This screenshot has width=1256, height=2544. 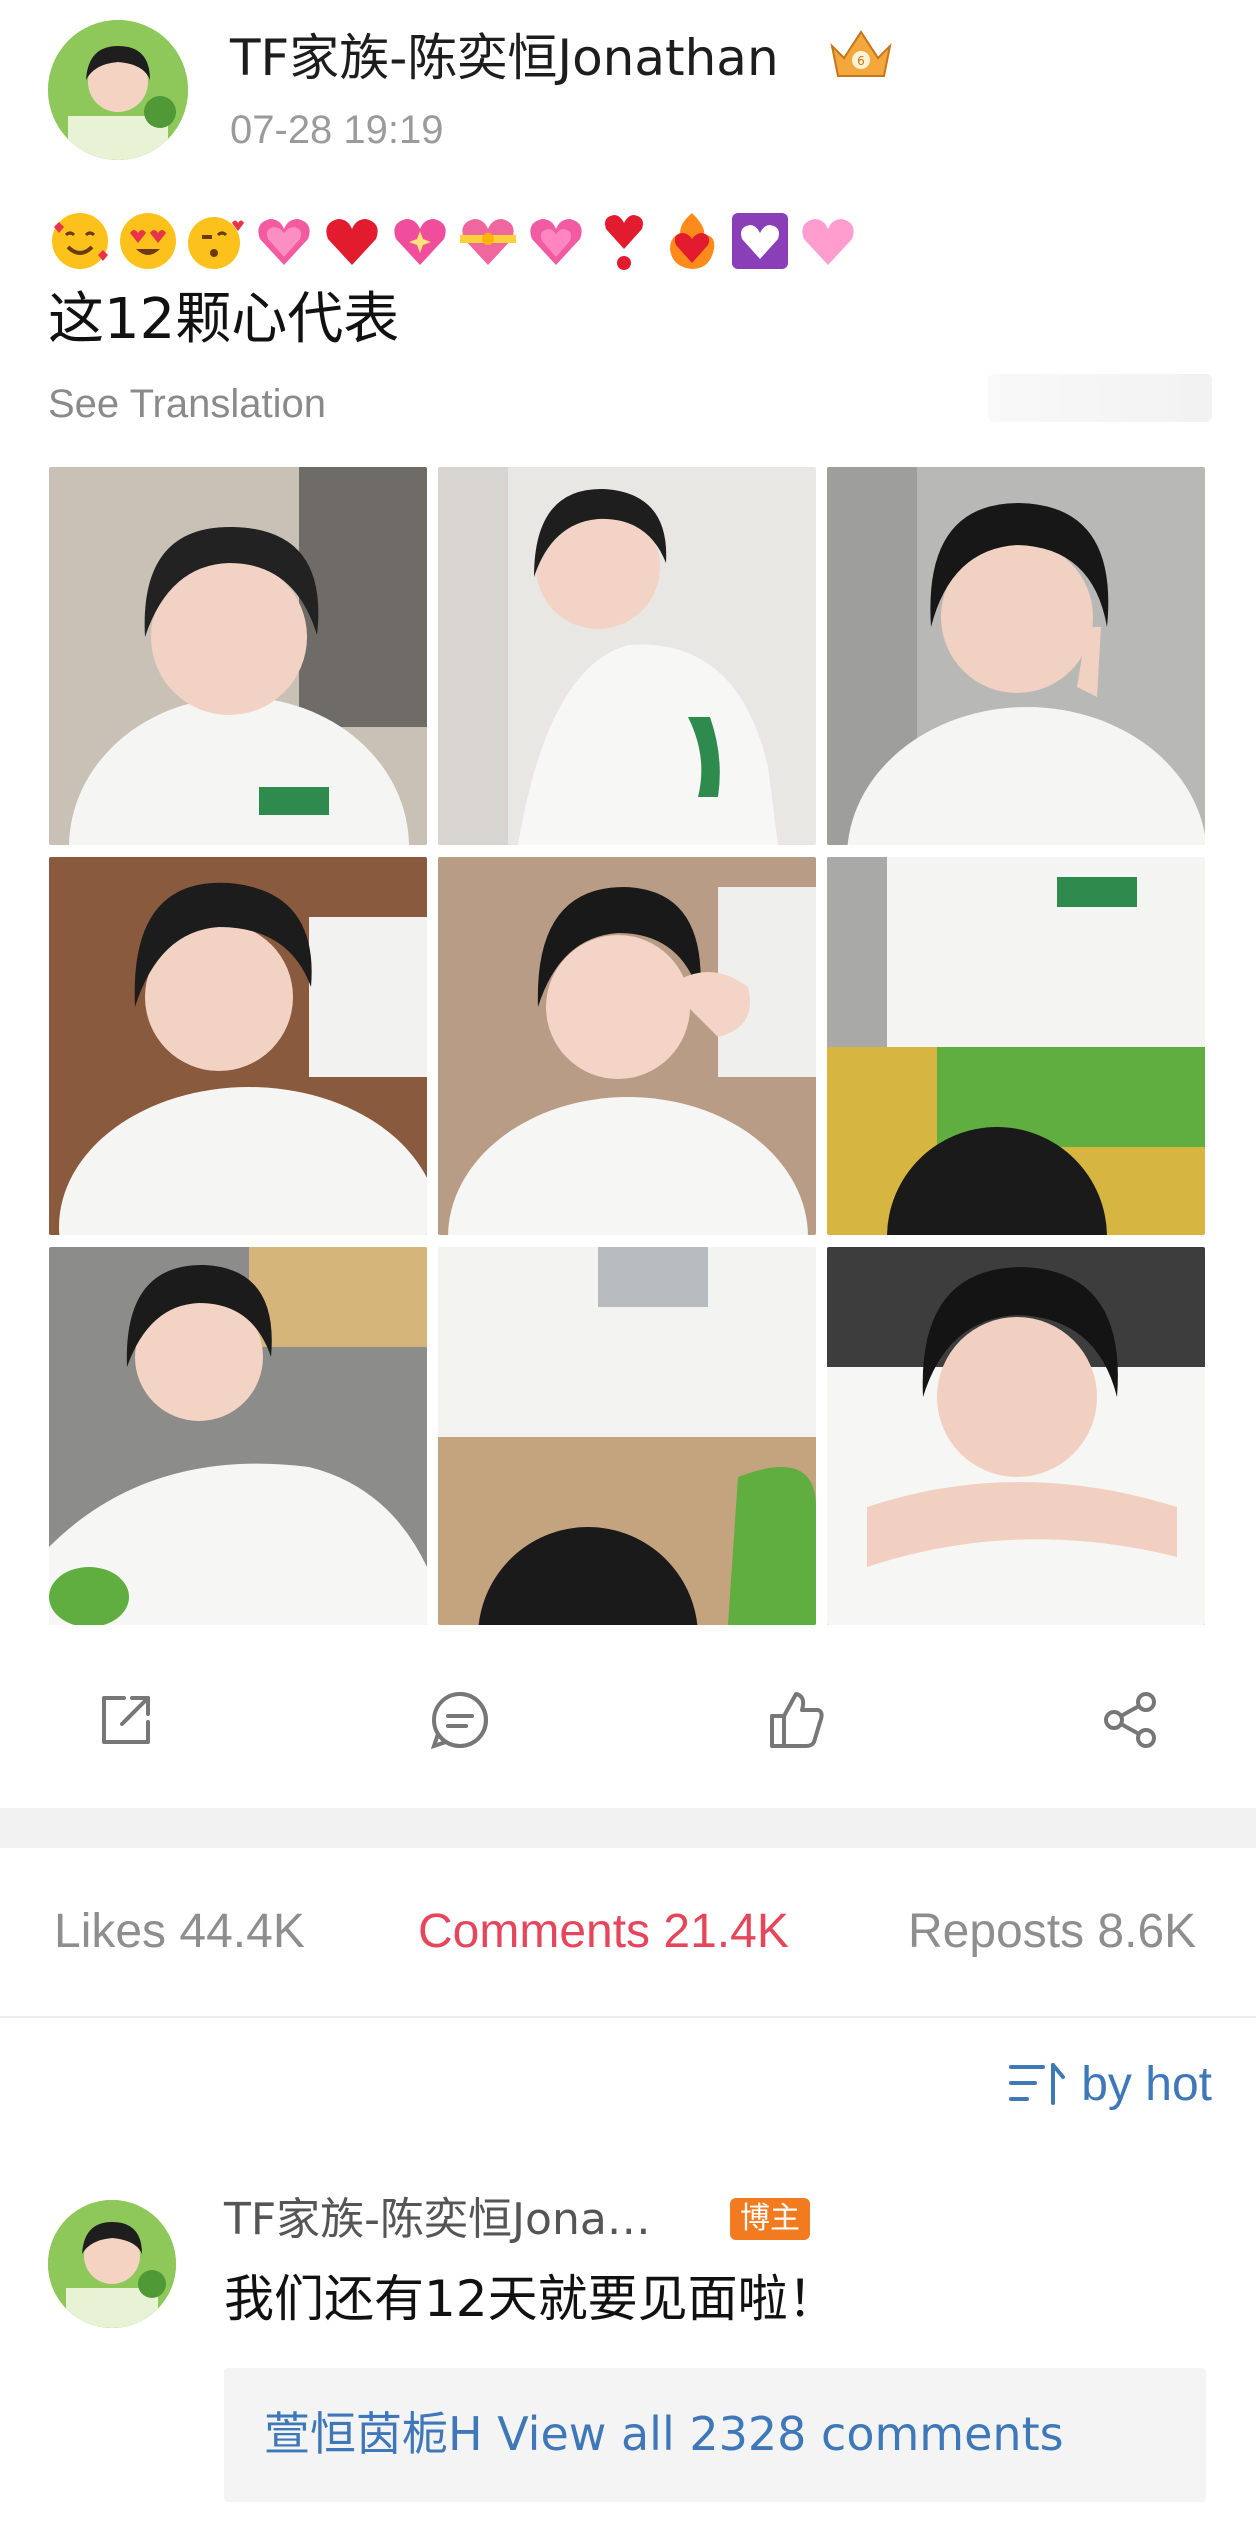 What do you see at coordinates (187, 404) in the screenshot?
I see `see-translation-link: See Translation` at bounding box center [187, 404].